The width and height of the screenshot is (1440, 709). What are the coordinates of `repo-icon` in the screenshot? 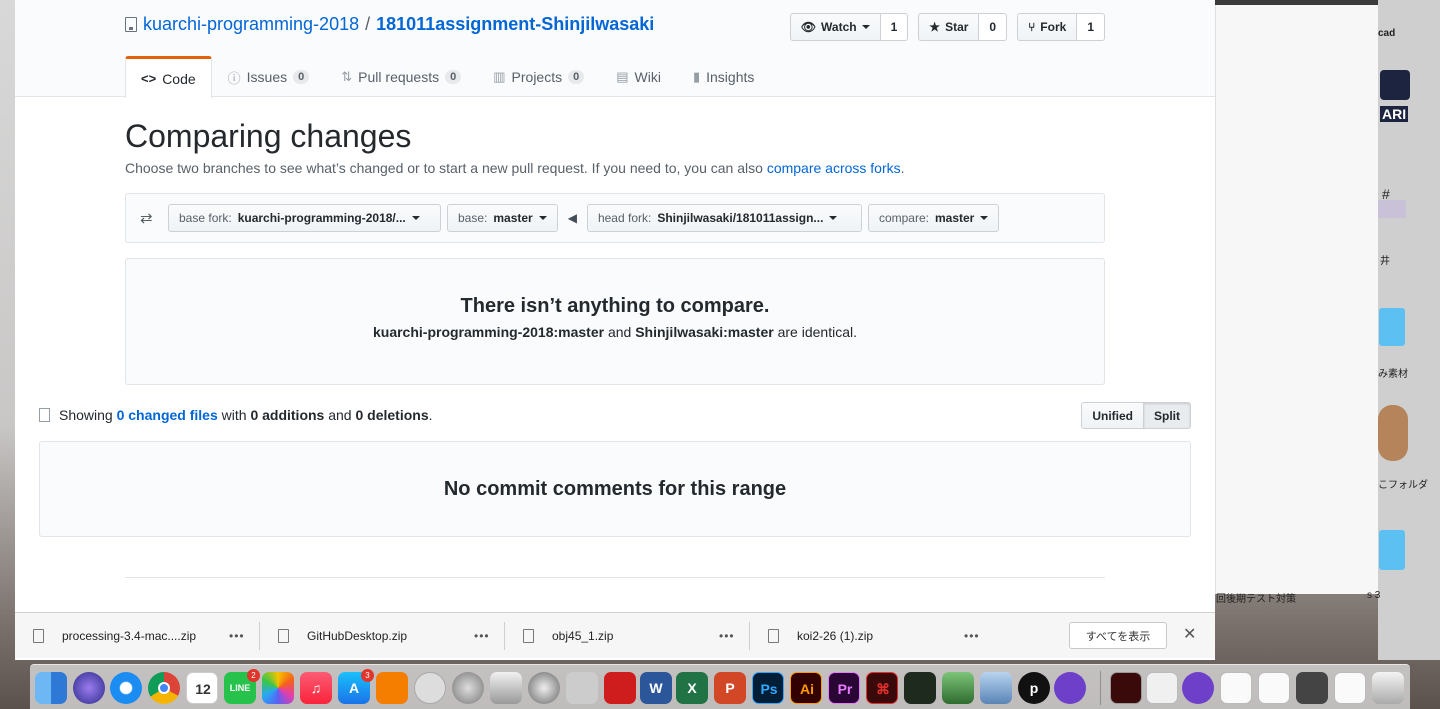 It's located at (131, 24).